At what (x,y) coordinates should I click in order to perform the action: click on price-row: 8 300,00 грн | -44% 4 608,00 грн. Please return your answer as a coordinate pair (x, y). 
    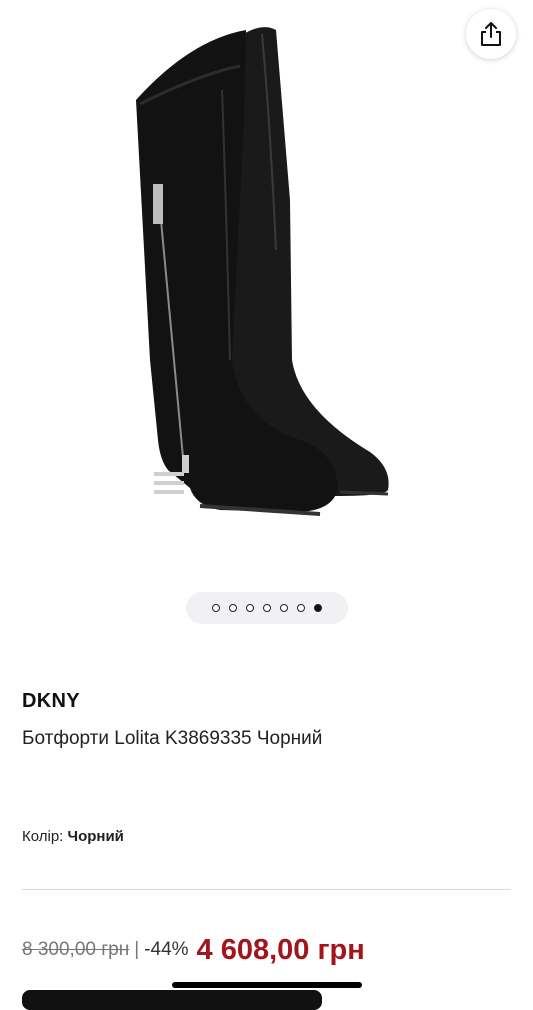
    Looking at the image, I should click on (193, 950).